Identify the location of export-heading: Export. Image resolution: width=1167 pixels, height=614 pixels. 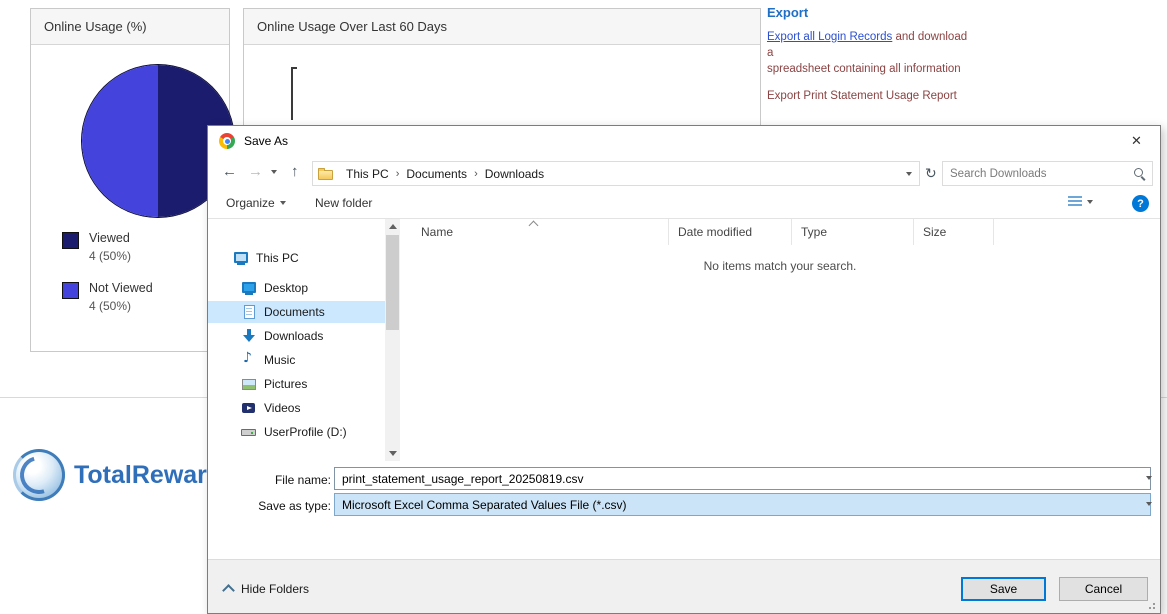
(788, 12).